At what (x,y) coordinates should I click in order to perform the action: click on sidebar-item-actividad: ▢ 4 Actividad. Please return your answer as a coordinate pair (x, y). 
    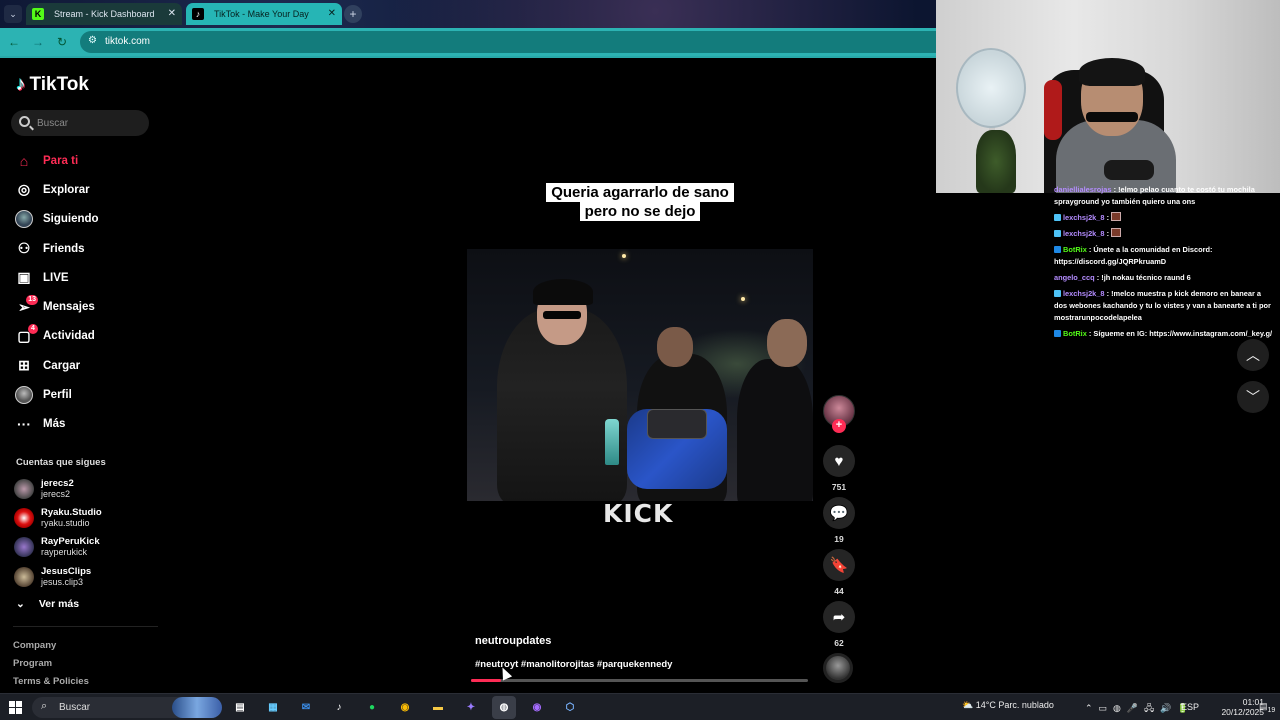
    Looking at the image, I should click on (84, 336).